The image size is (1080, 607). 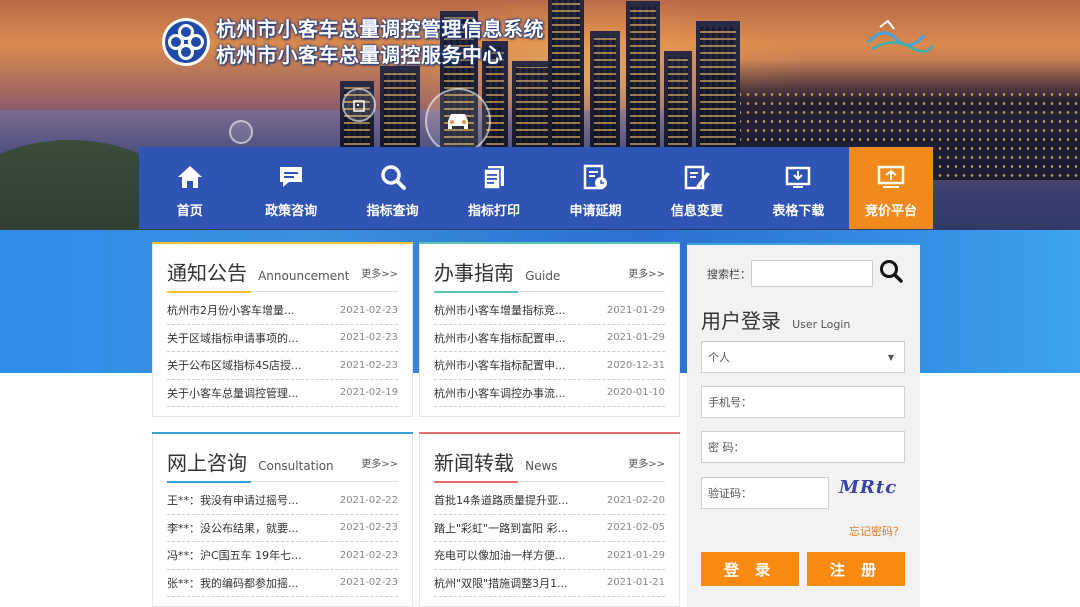 I want to click on list-item: 冯**：沪C国五车 19年七... 2021-02-23, so click(x=282, y=556).